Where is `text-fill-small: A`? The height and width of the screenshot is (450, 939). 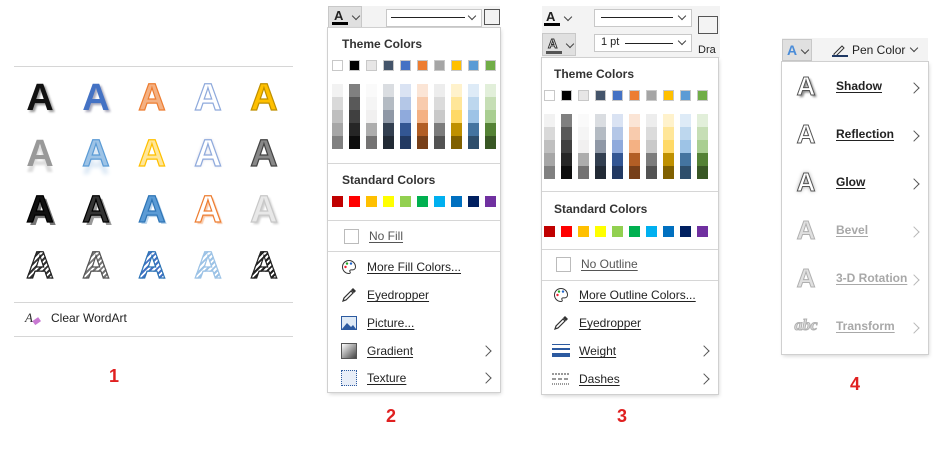
text-fill-small: A is located at coordinates (559, 18).